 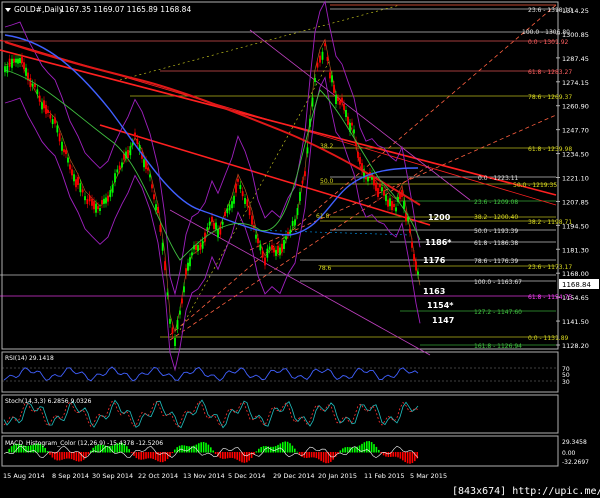 I want to click on key-level-1200: 1200, so click(x=439, y=217).